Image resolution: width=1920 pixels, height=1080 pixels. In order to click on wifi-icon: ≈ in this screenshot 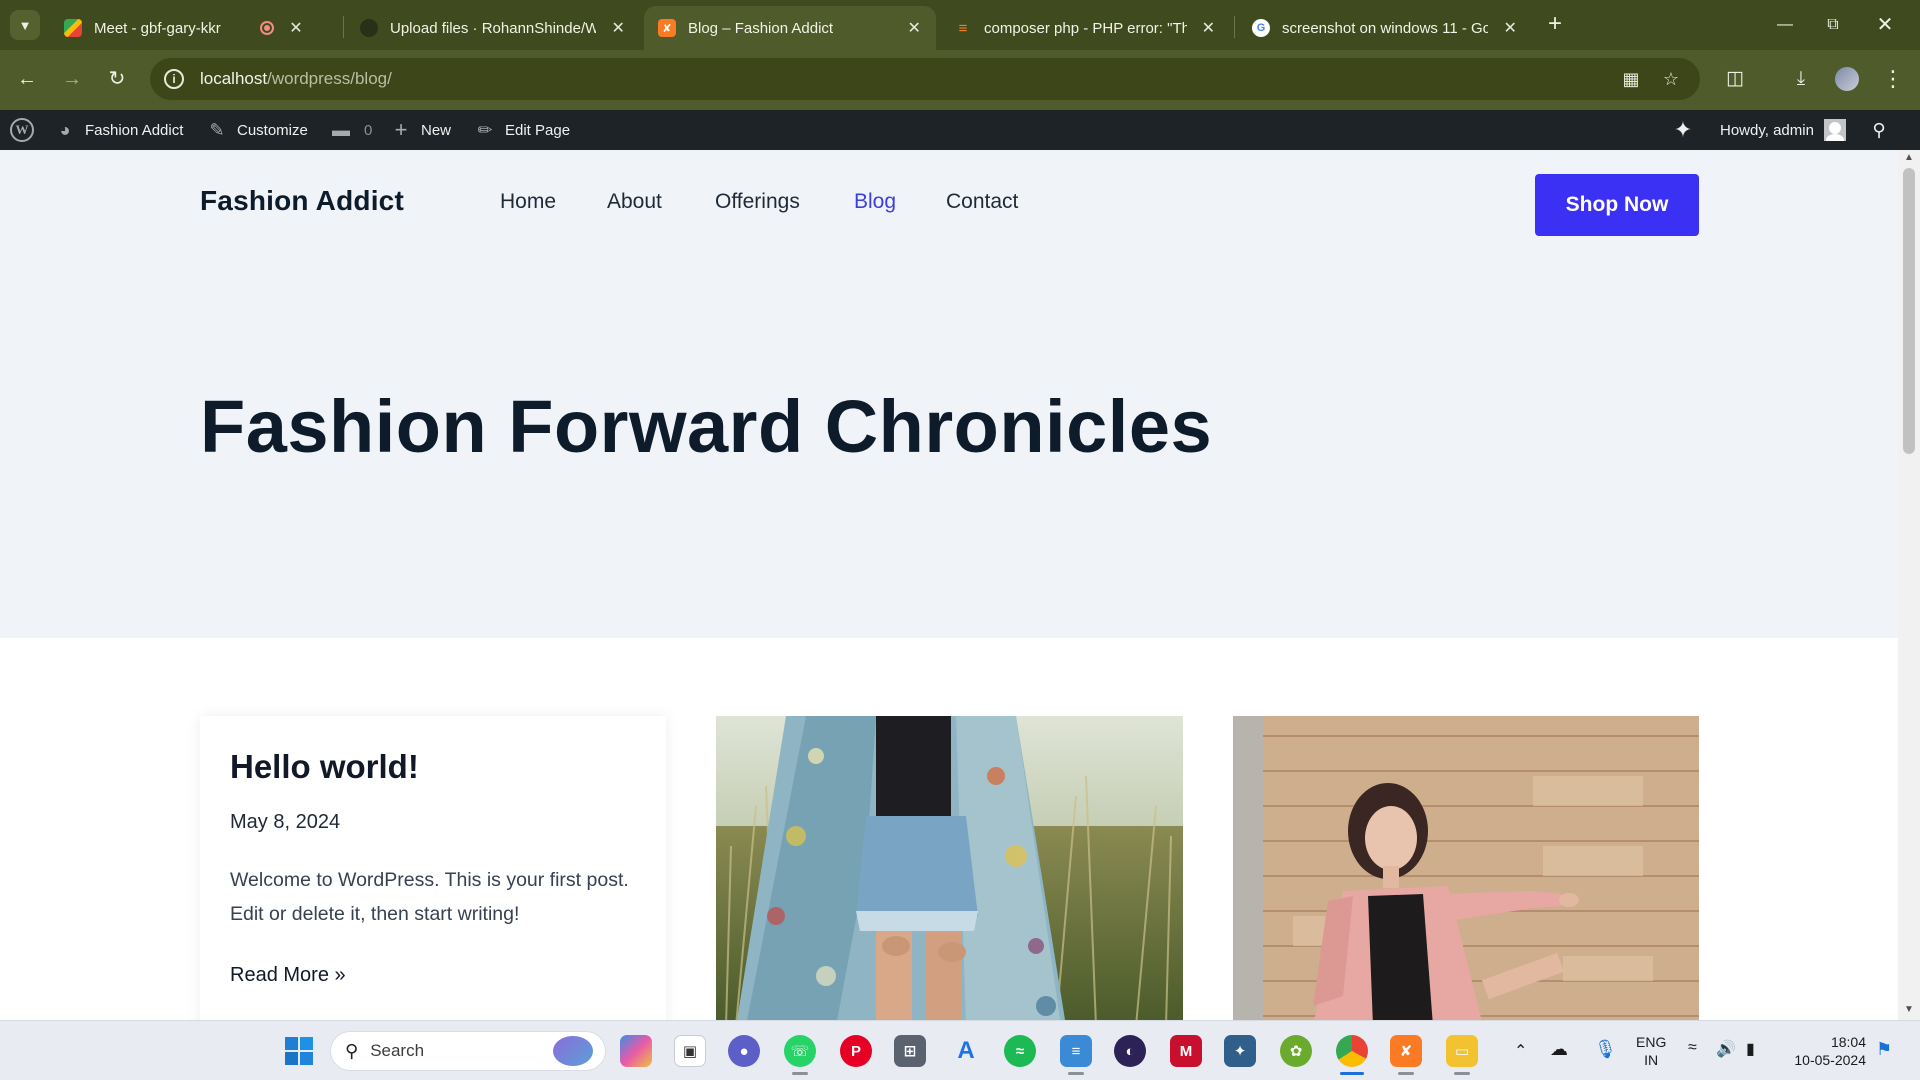, I will do `click(1692, 1048)`.